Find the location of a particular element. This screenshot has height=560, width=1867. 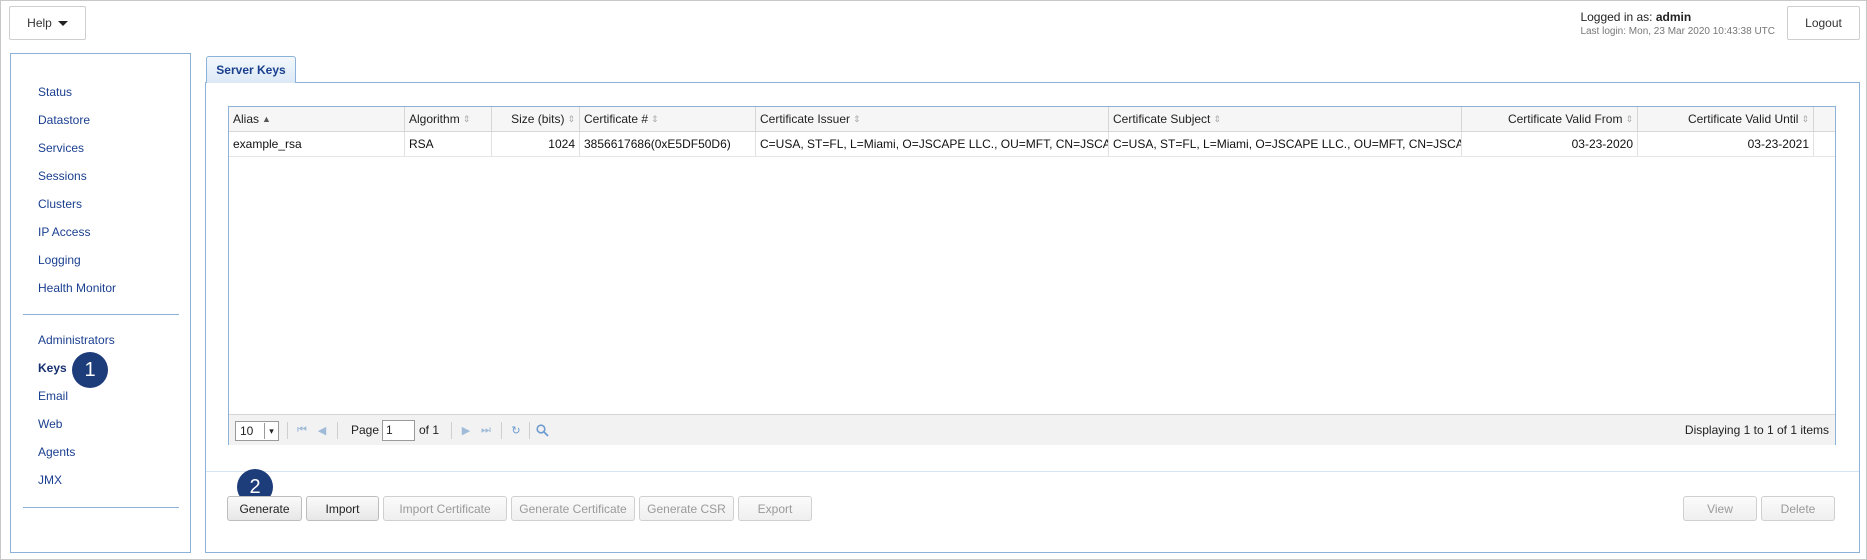

delete-button: Delete is located at coordinates (1798, 508).